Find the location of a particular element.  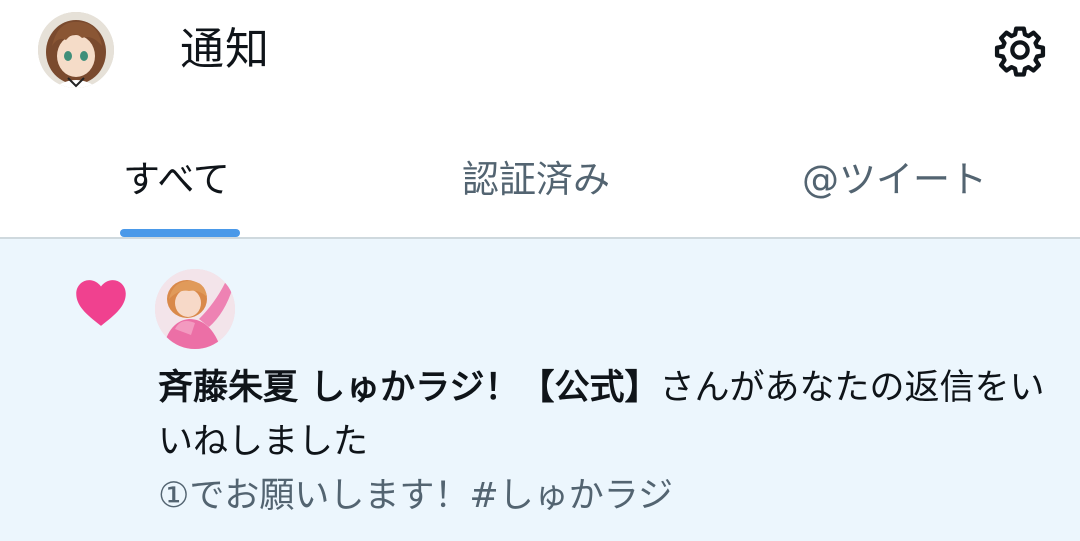

tab-mentions-label: @ツイート is located at coordinates (894, 179).